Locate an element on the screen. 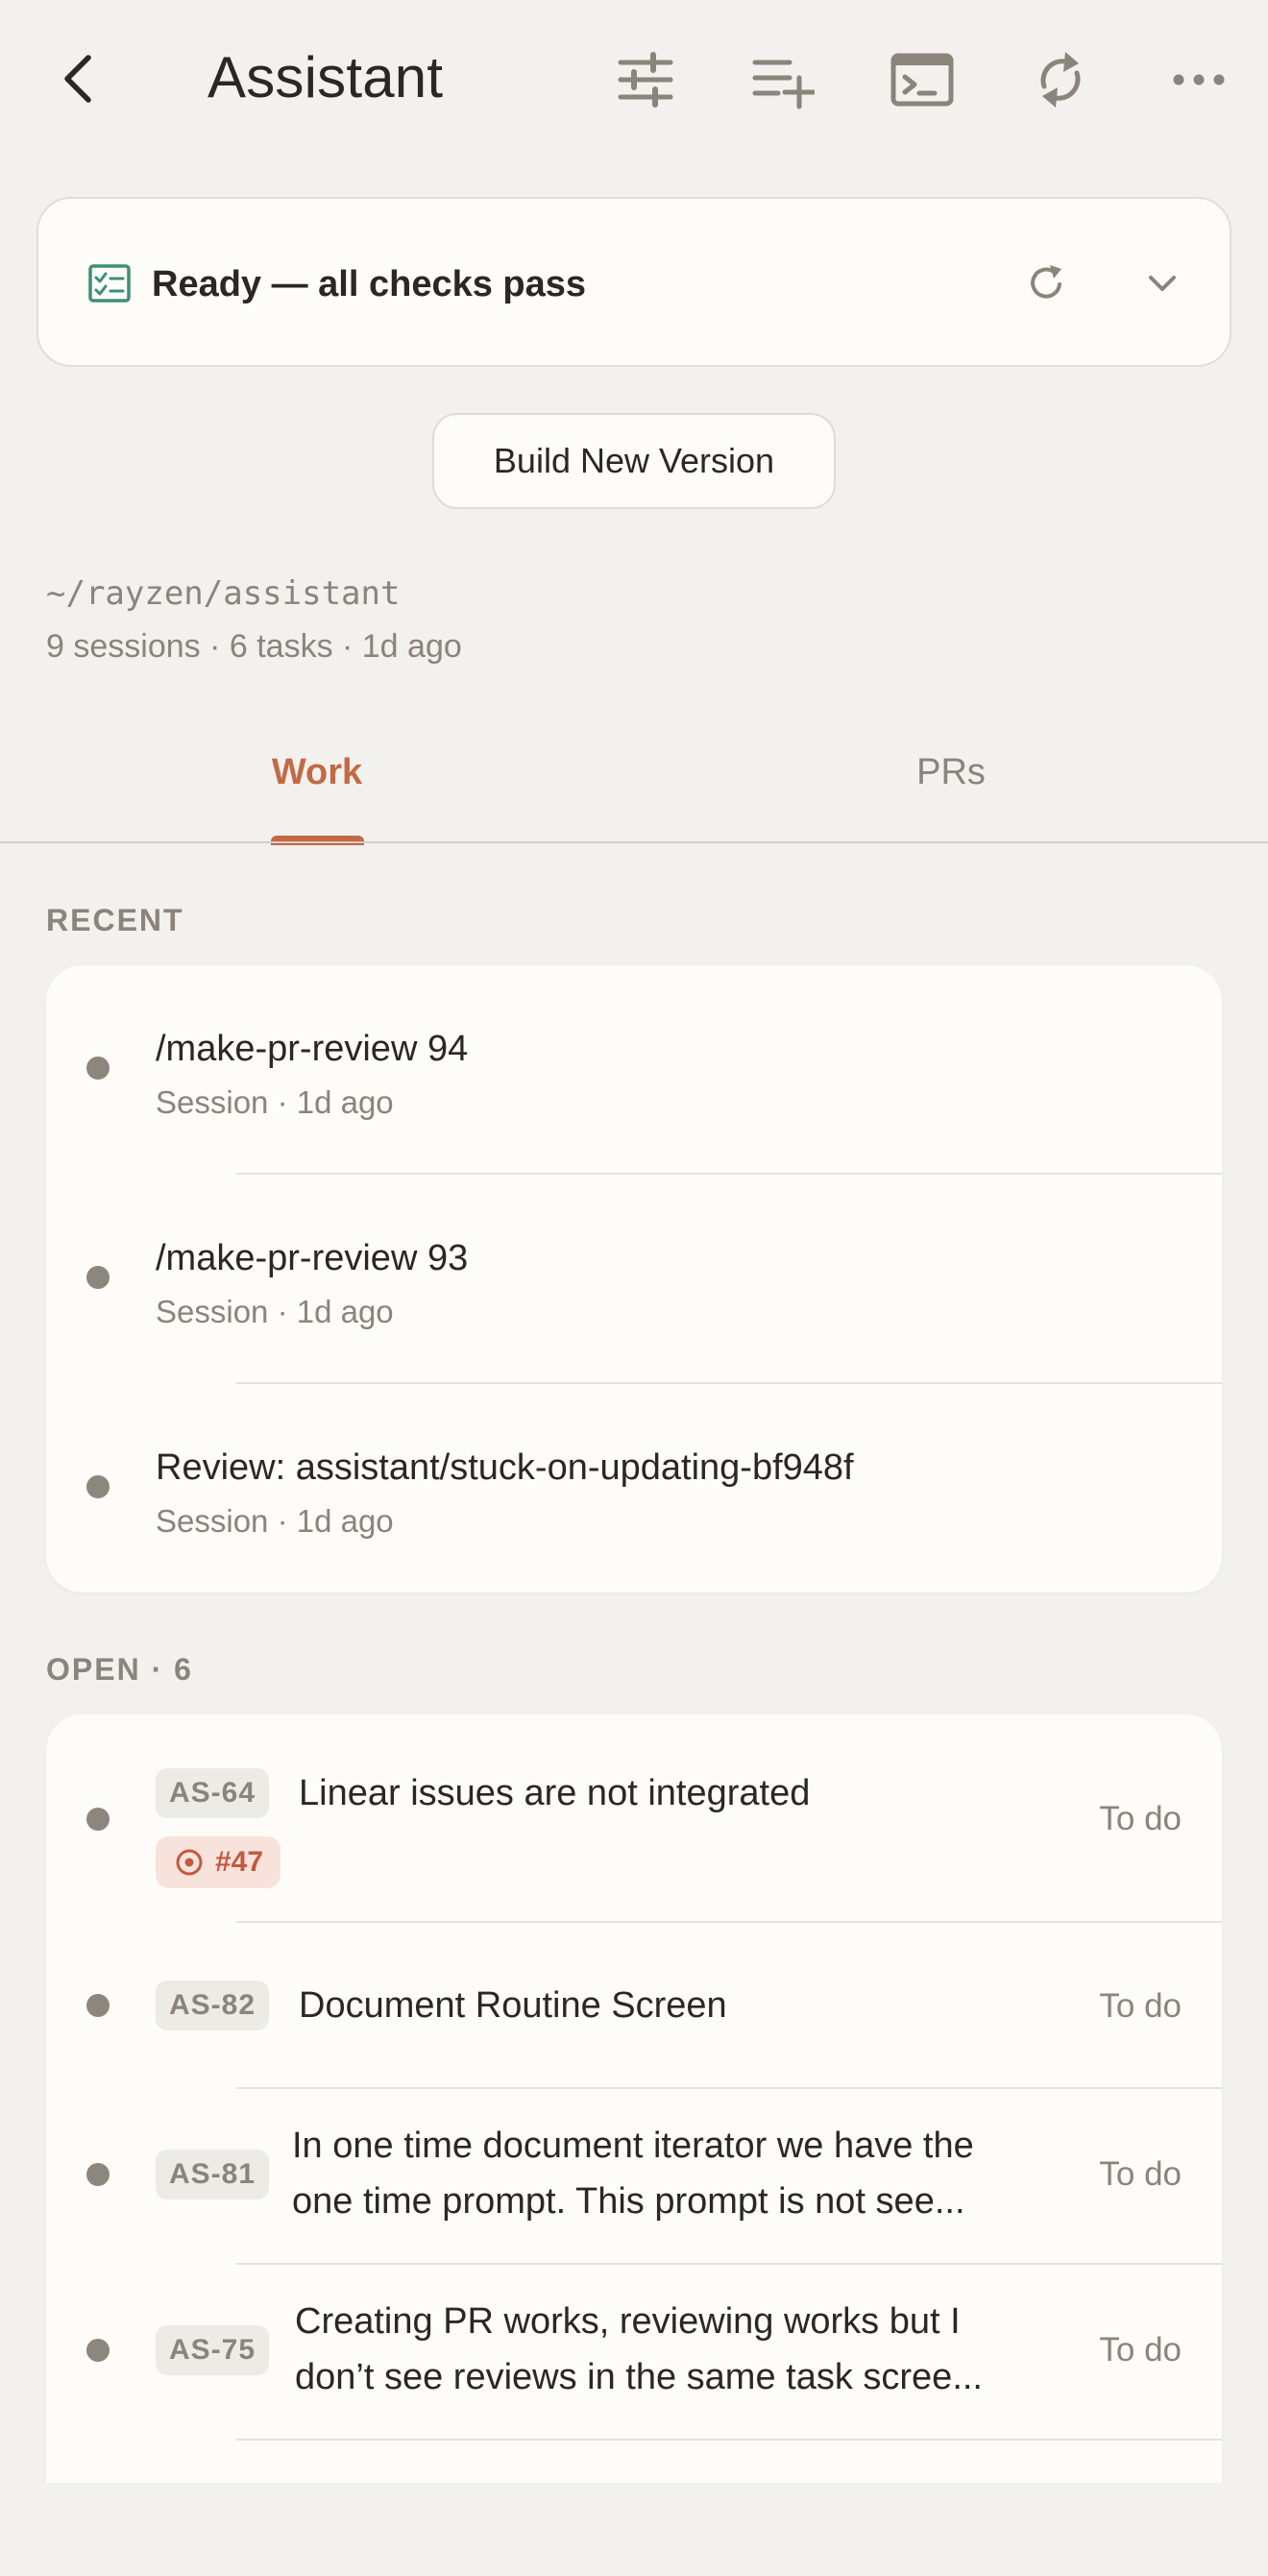 This screenshot has width=1268, height=2576. checklist-icon is located at coordinates (109, 284).